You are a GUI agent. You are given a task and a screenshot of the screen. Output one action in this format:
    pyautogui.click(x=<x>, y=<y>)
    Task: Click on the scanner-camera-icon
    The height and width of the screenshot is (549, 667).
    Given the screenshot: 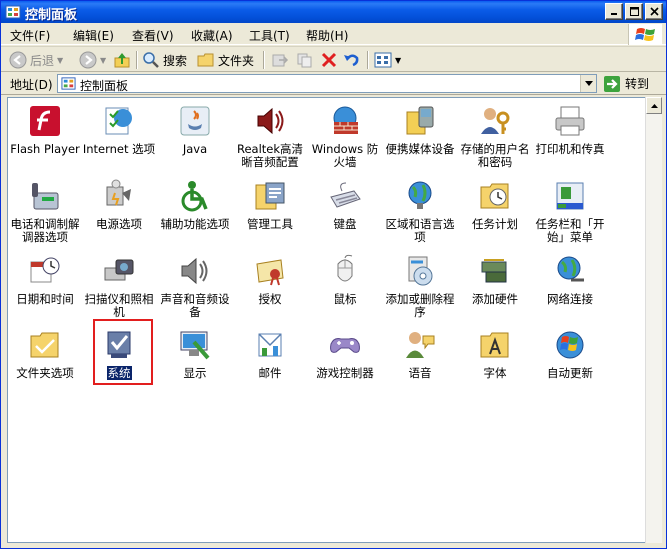 What is the action you would take?
    pyautogui.click(x=119, y=270)
    